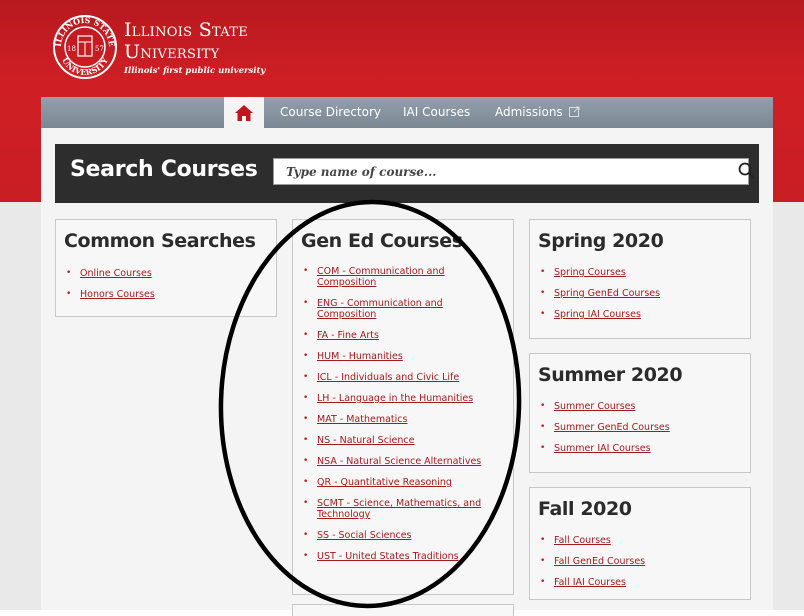 The width and height of the screenshot is (804, 616). I want to click on list-item: • QR - Quantitative Reasoning, so click(377, 482).